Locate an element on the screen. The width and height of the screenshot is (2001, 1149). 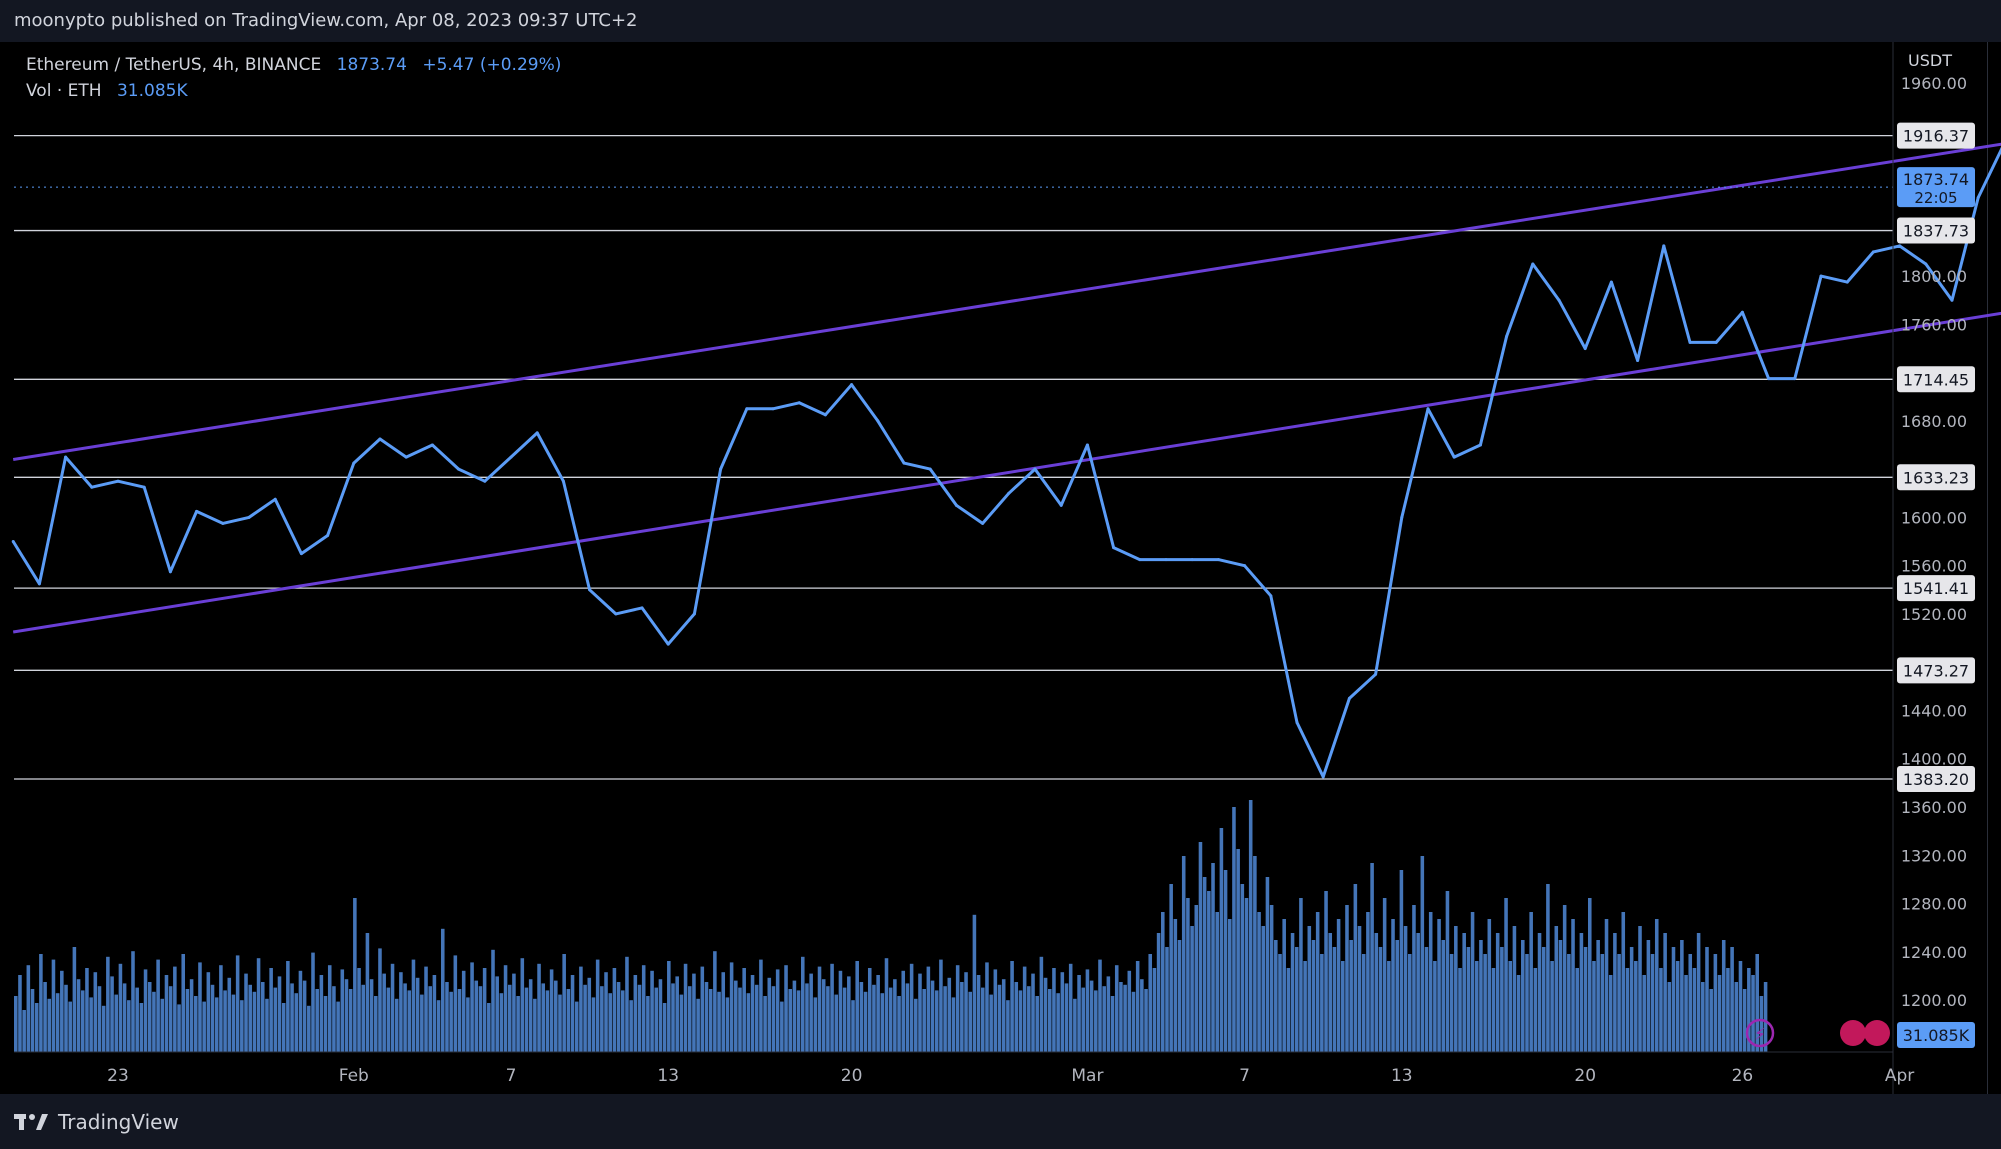
symbol-name: Ethereum / TetherUS, 4h, BINANCE is located at coordinates (173, 65).